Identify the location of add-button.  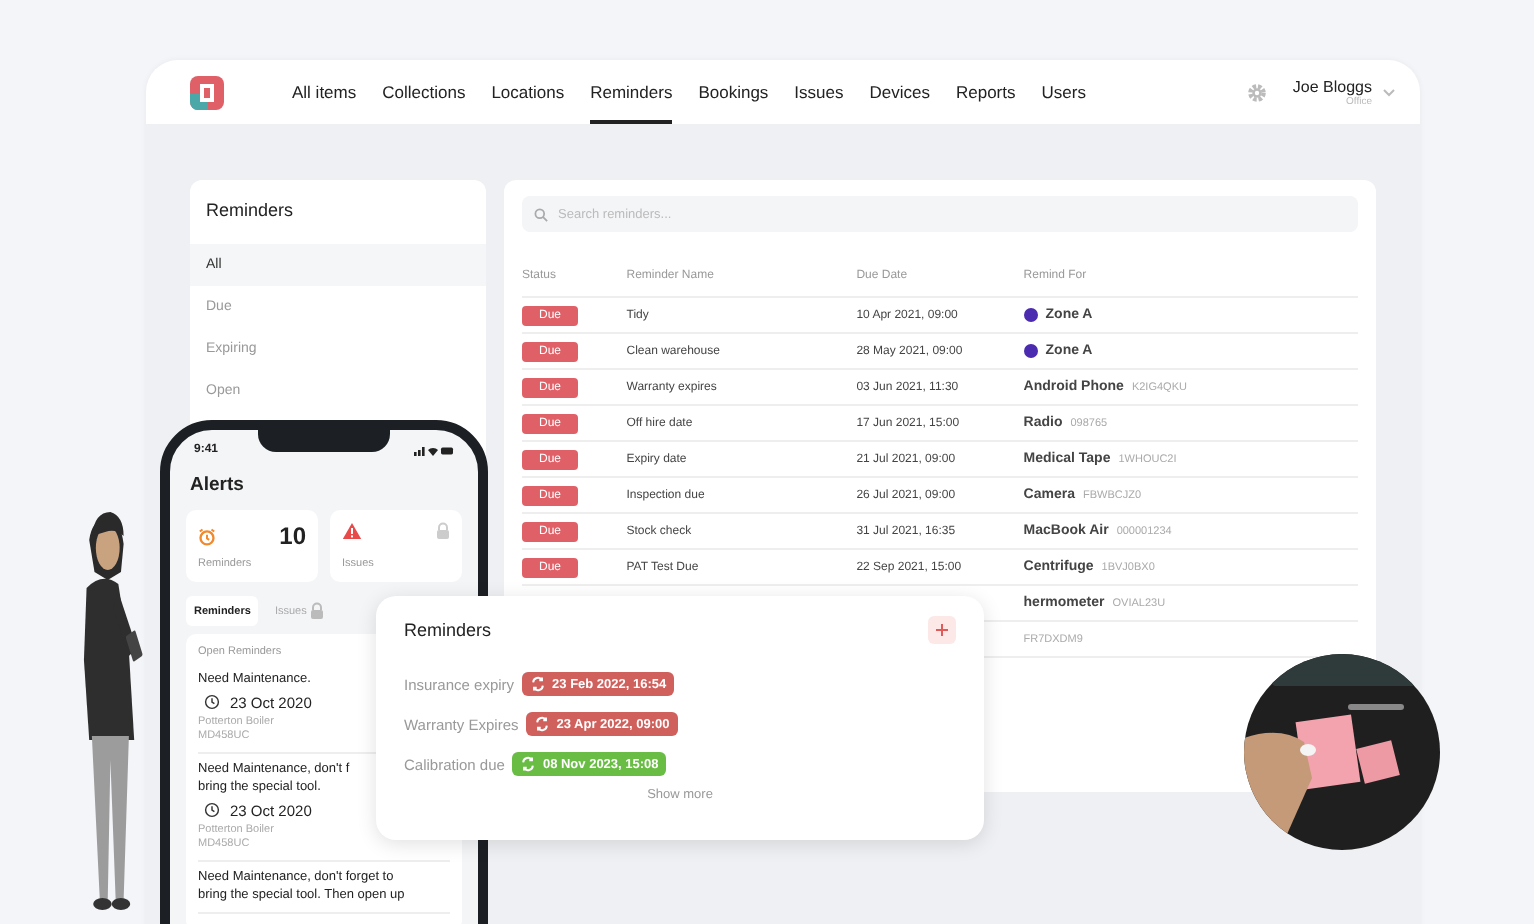
(942, 630).